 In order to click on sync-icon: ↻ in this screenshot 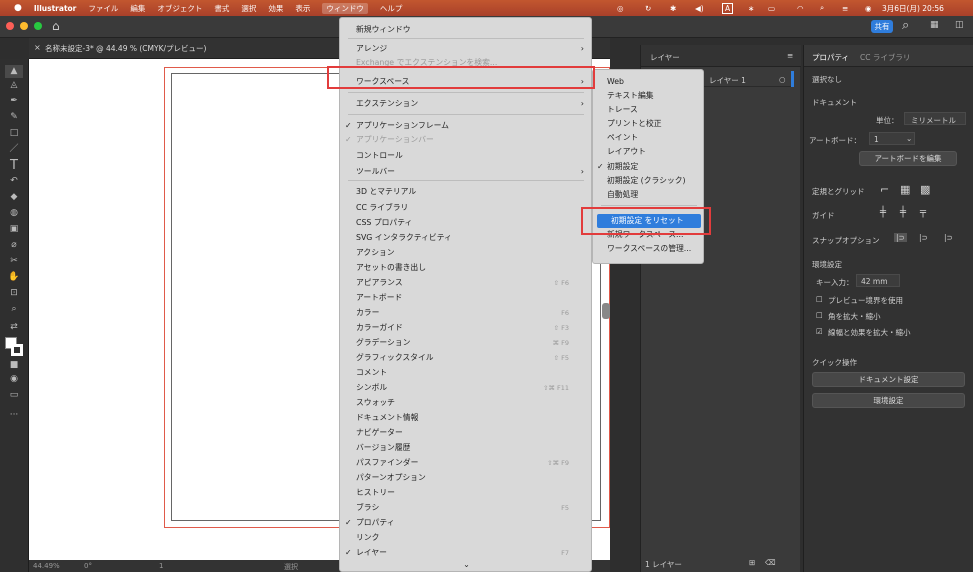, I will do `click(648, 8)`.